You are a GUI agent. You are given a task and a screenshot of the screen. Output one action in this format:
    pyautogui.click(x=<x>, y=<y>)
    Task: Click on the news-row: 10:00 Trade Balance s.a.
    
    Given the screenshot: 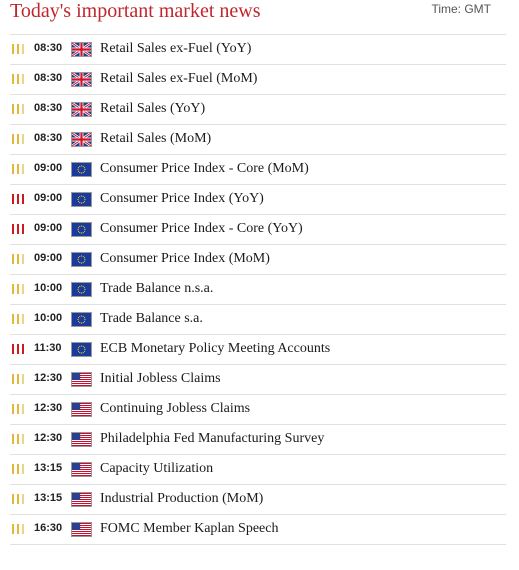 What is the action you would take?
    pyautogui.click(x=258, y=319)
    